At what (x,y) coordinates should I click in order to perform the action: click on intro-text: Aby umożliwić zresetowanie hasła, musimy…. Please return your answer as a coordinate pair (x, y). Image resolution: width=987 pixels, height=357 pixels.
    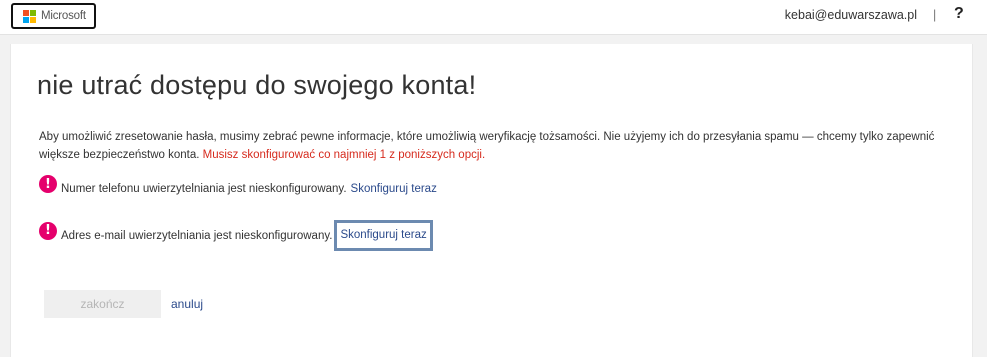
    Looking at the image, I should click on (499, 146).